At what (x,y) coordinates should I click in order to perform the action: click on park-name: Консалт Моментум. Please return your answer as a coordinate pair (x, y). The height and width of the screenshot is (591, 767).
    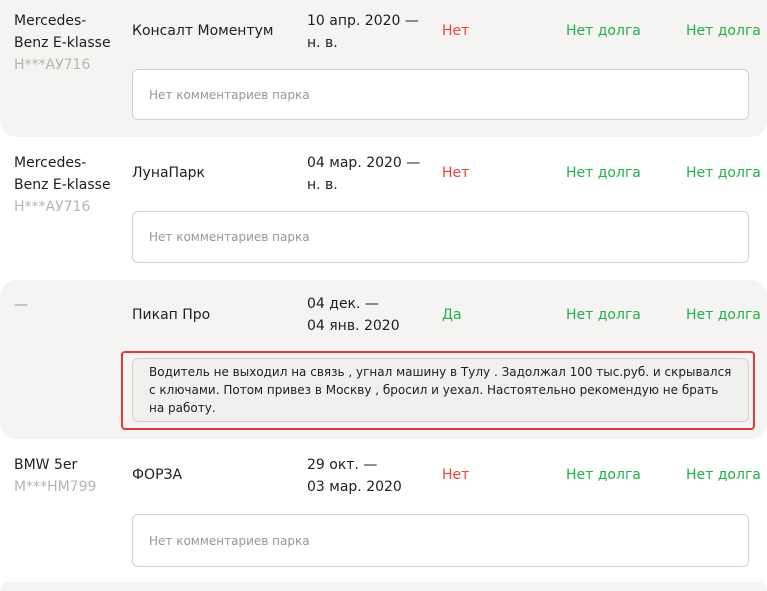
    Looking at the image, I should click on (203, 31).